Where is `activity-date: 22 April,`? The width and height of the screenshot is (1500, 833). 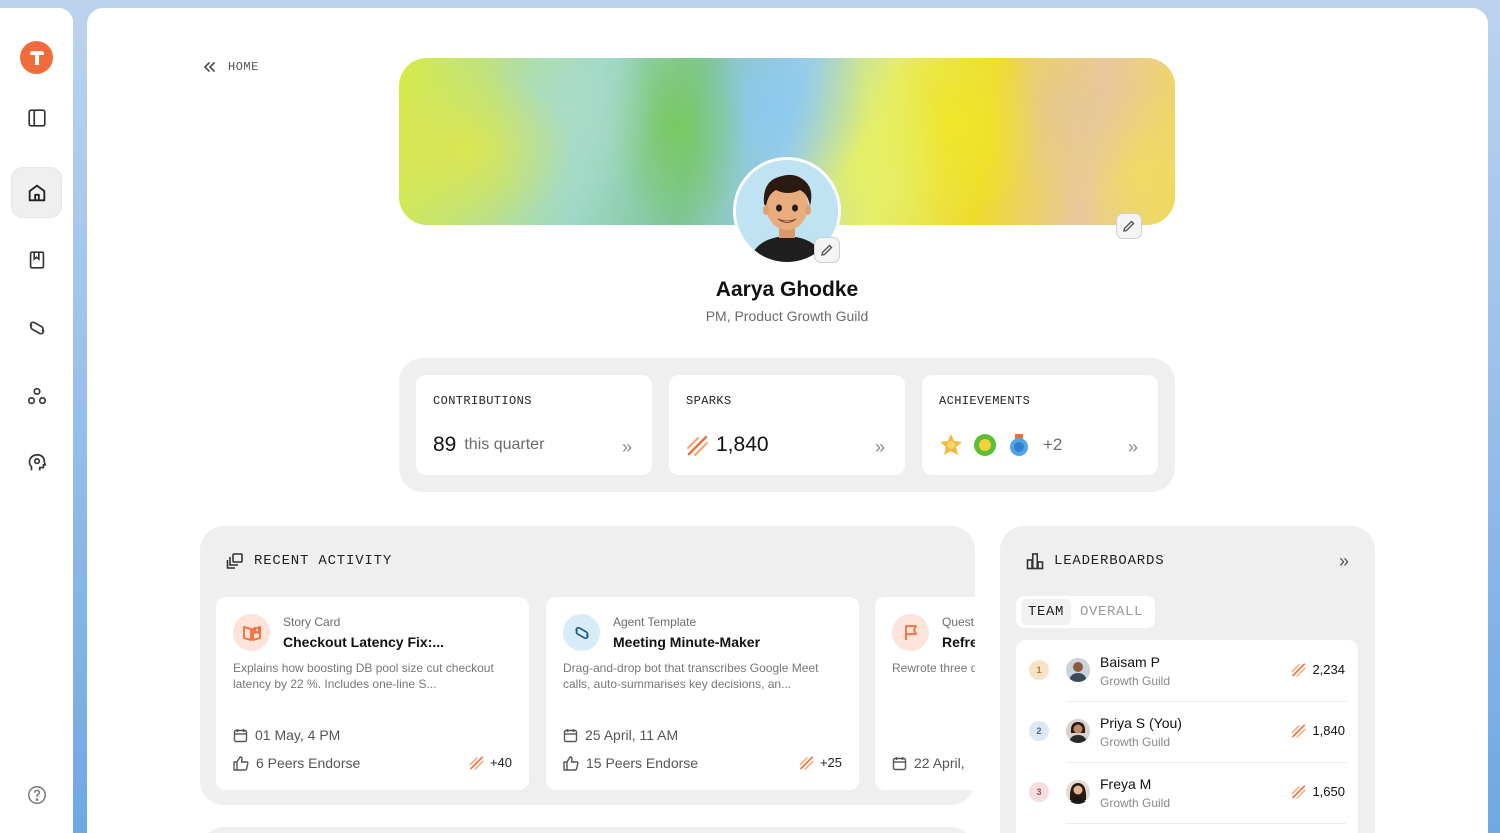 activity-date: 22 April, is located at coordinates (928, 763).